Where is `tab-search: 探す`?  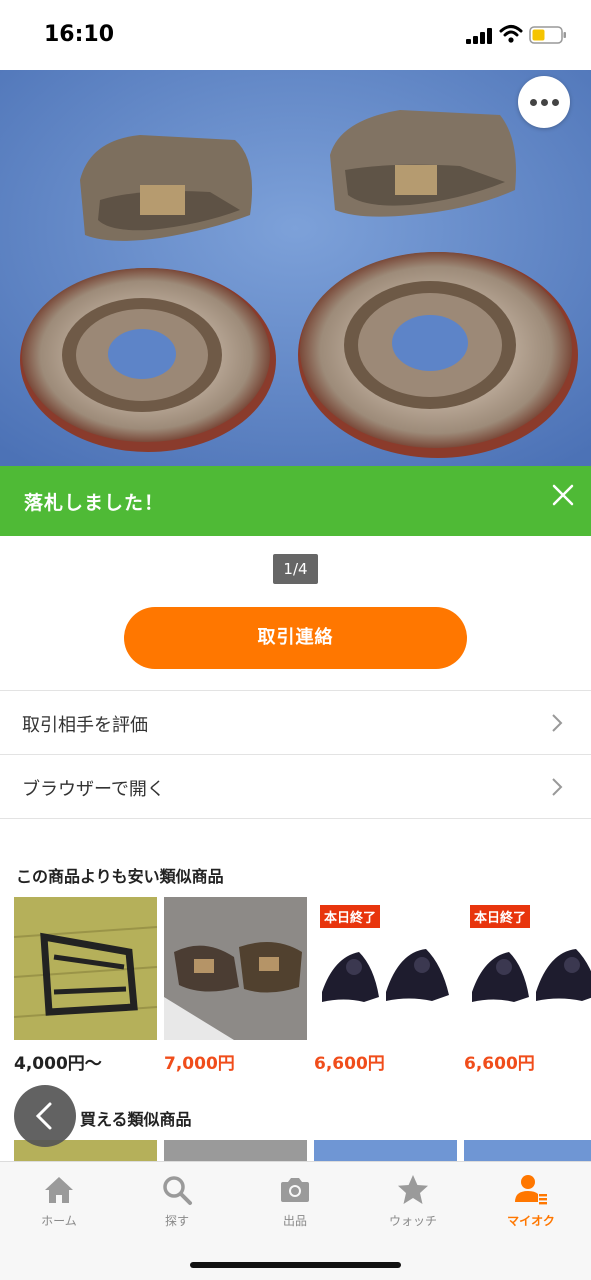 tab-search: 探す is located at coordinates (177, 1200).